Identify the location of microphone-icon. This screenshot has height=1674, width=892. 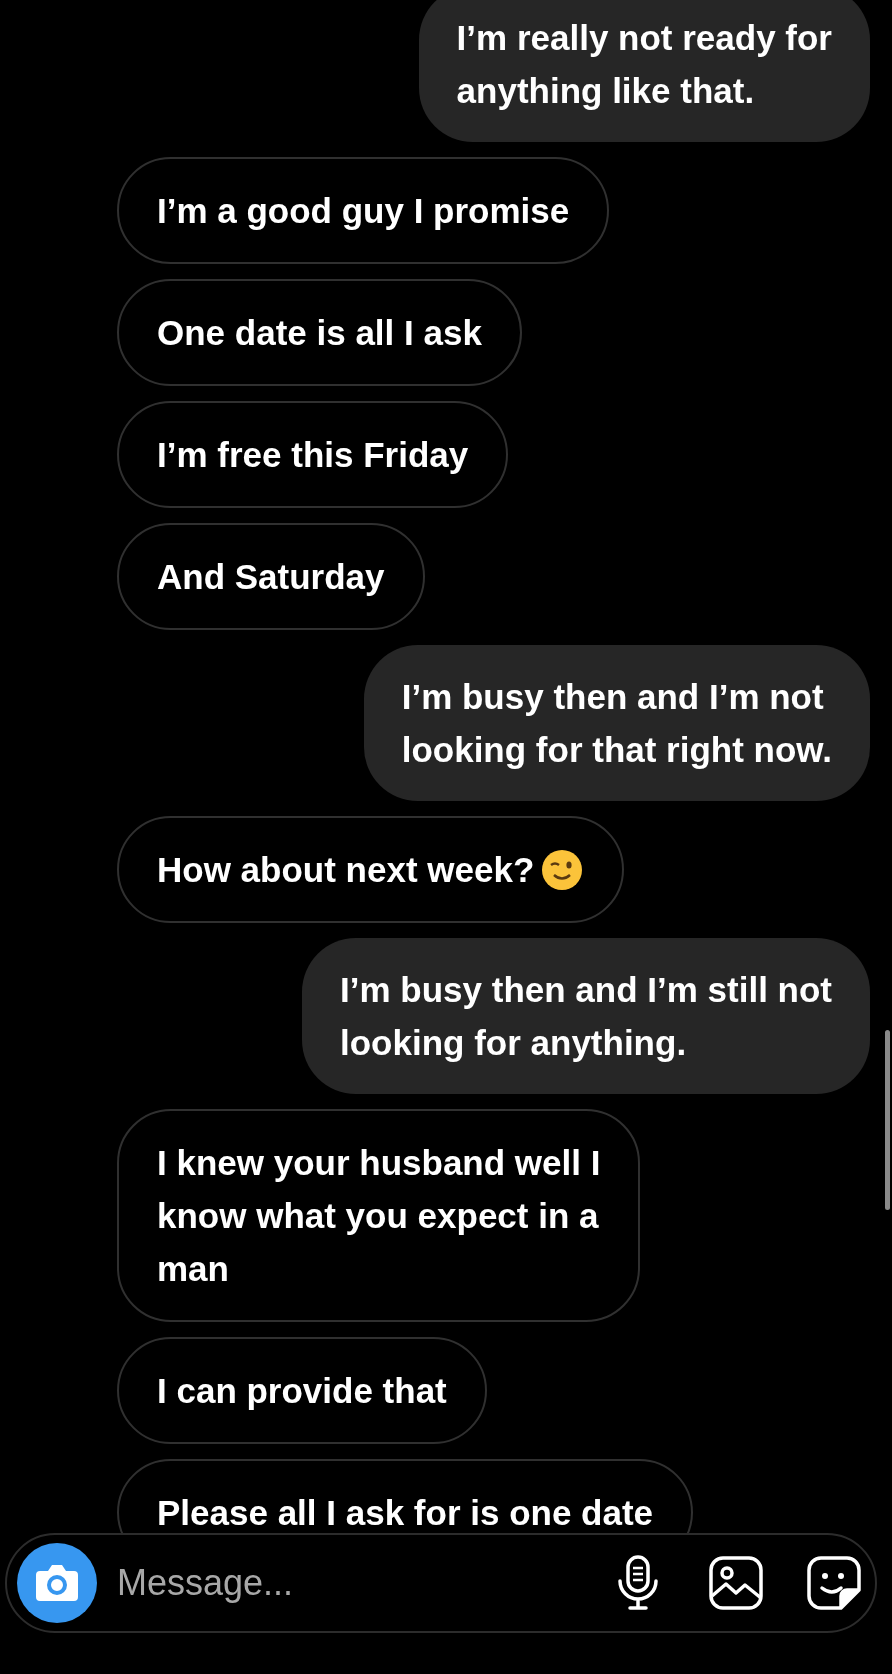
(638, 1583).